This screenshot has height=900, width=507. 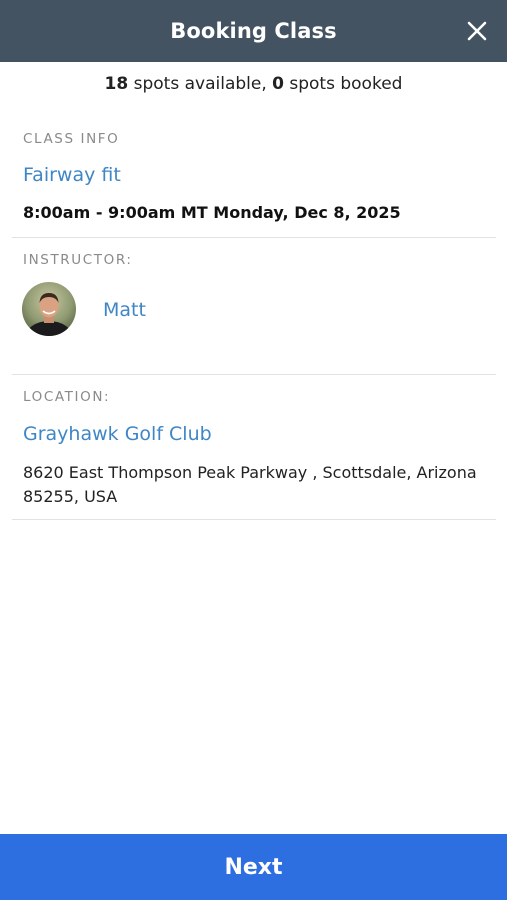 I want to click on next-button-label: Next, so click(x=253, y=867).